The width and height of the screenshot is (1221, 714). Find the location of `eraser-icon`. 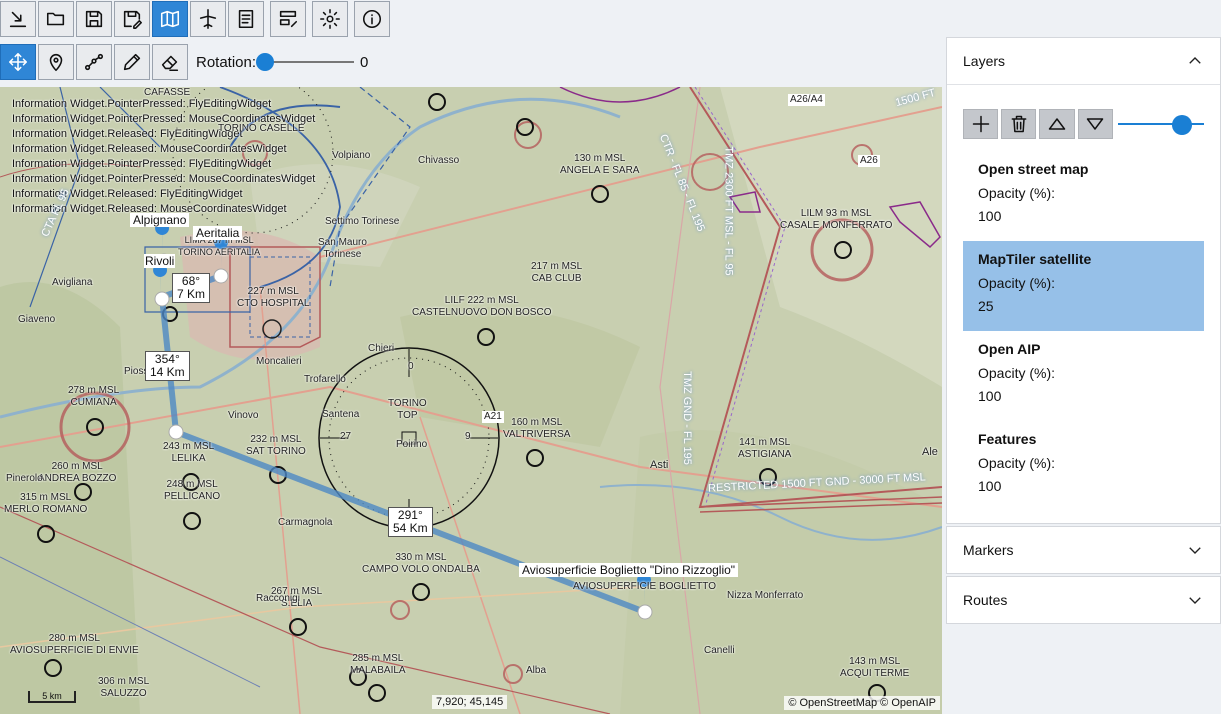

eraser-icon is located at coordinates (170, 63).